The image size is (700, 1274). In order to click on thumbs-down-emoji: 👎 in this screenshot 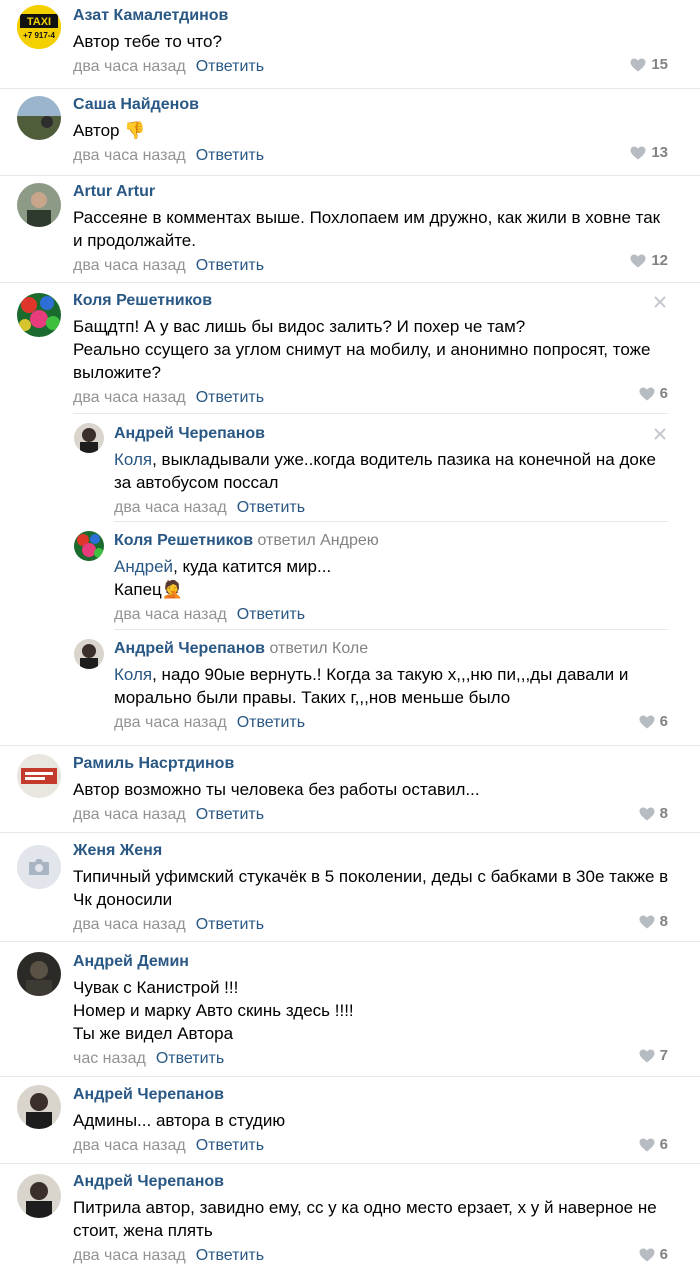, I will do `click(135, 130)`.